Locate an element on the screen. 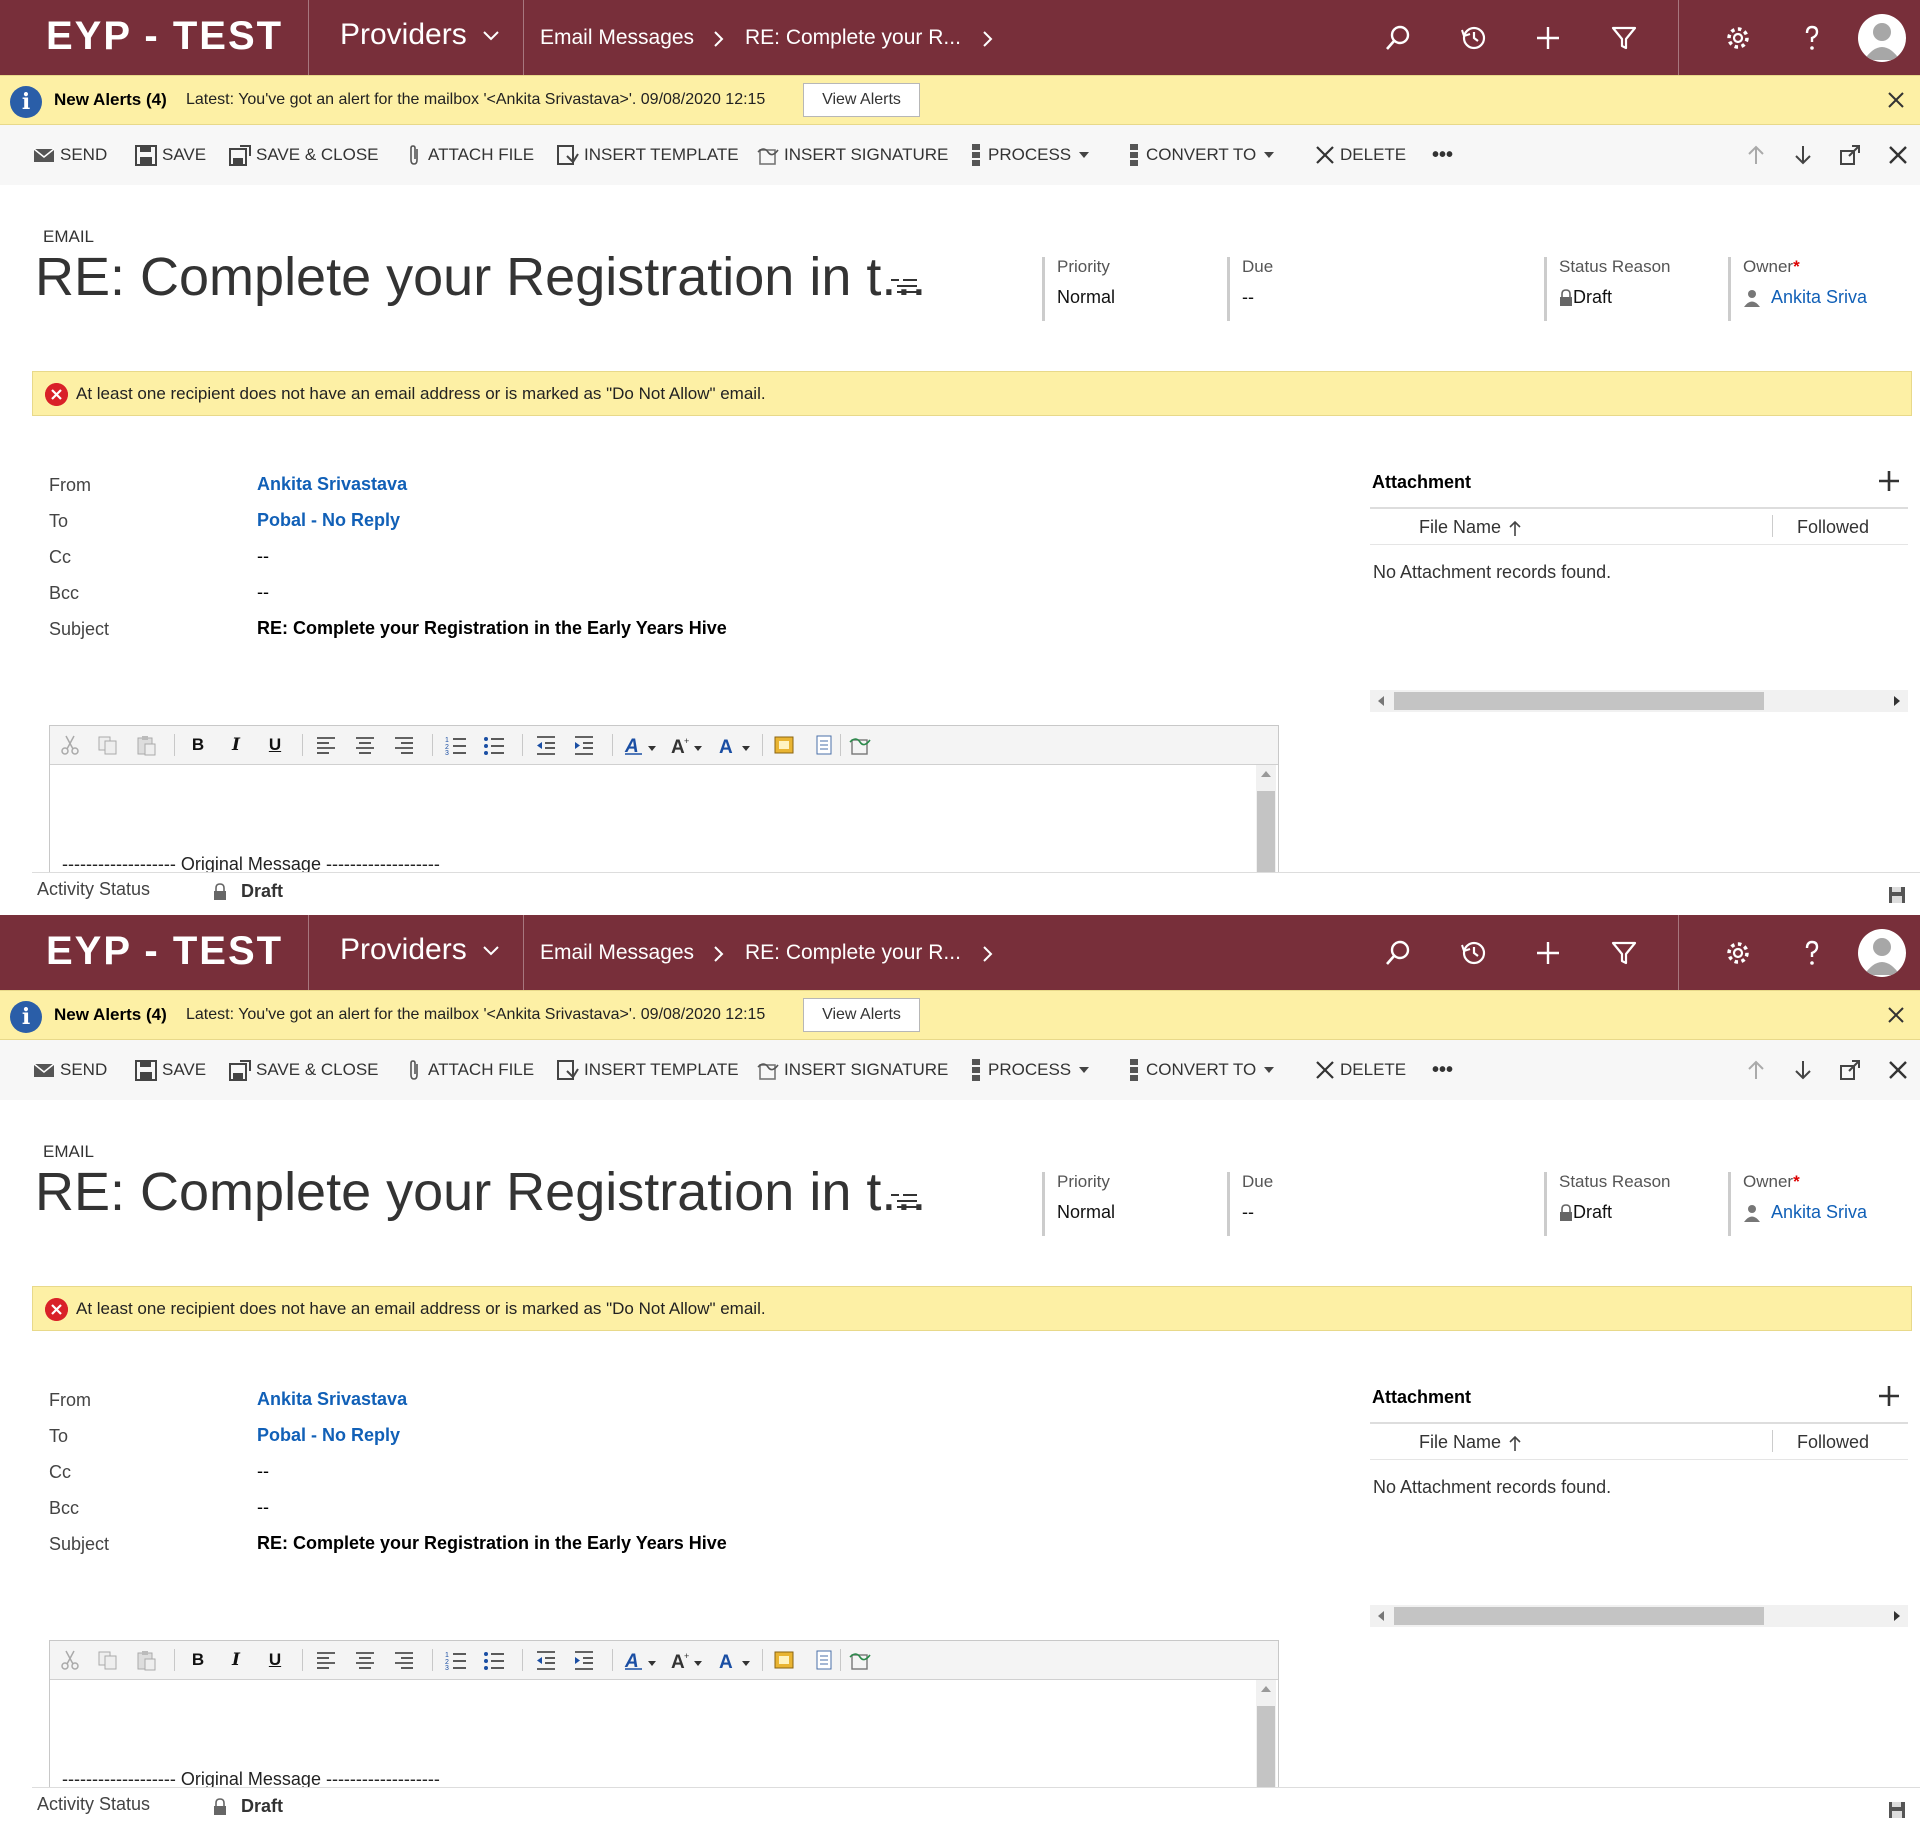  scrollbar-thumb is located at coordinates (1579, 1616).